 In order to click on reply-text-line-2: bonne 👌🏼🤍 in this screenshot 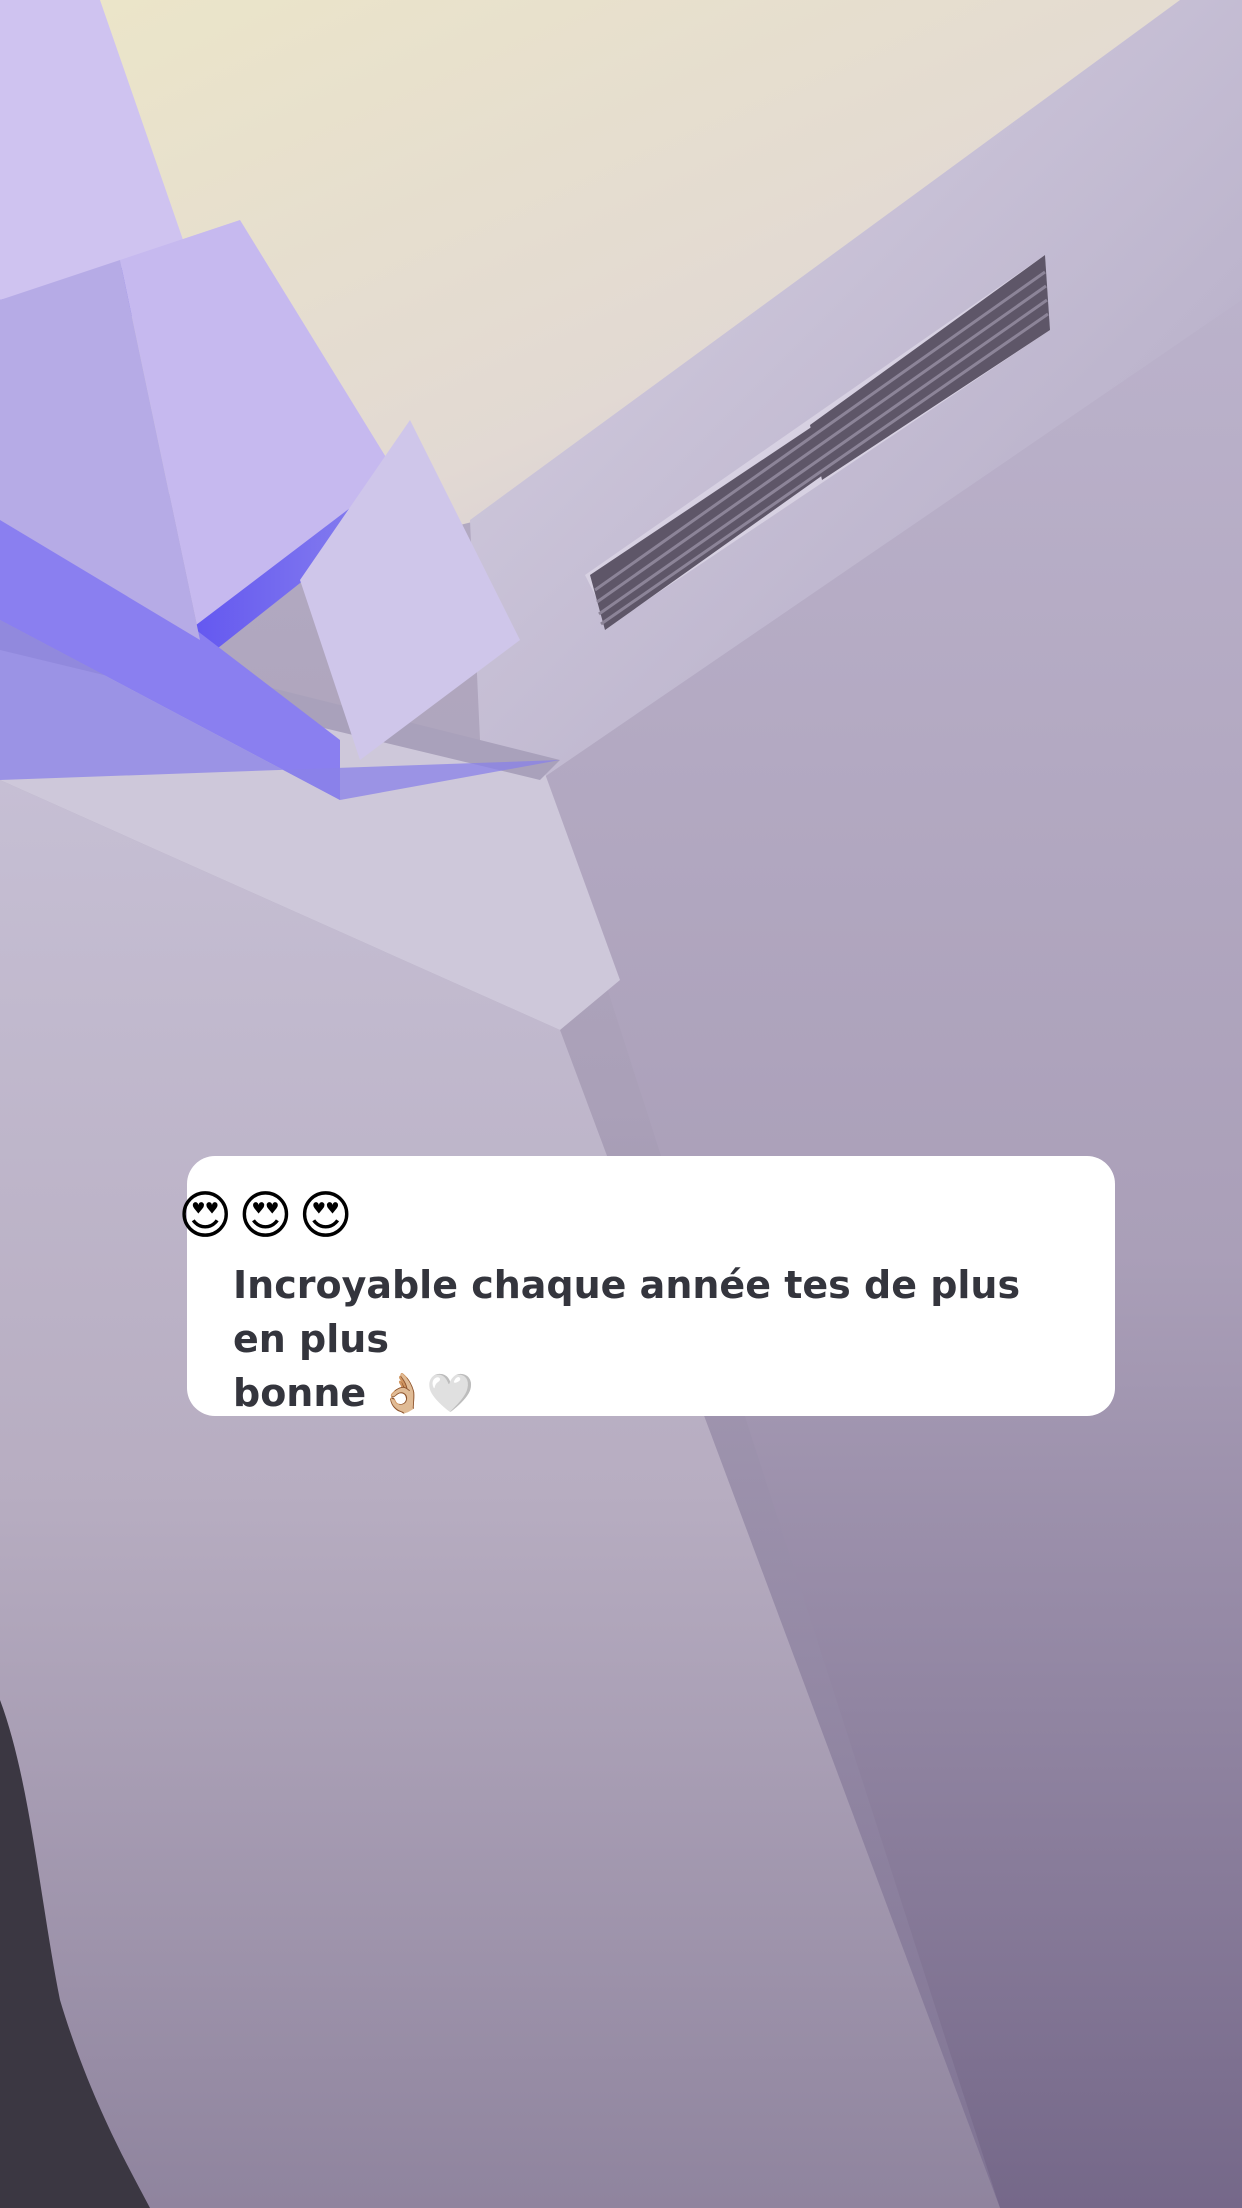, I will do `click(354, 1393)`.